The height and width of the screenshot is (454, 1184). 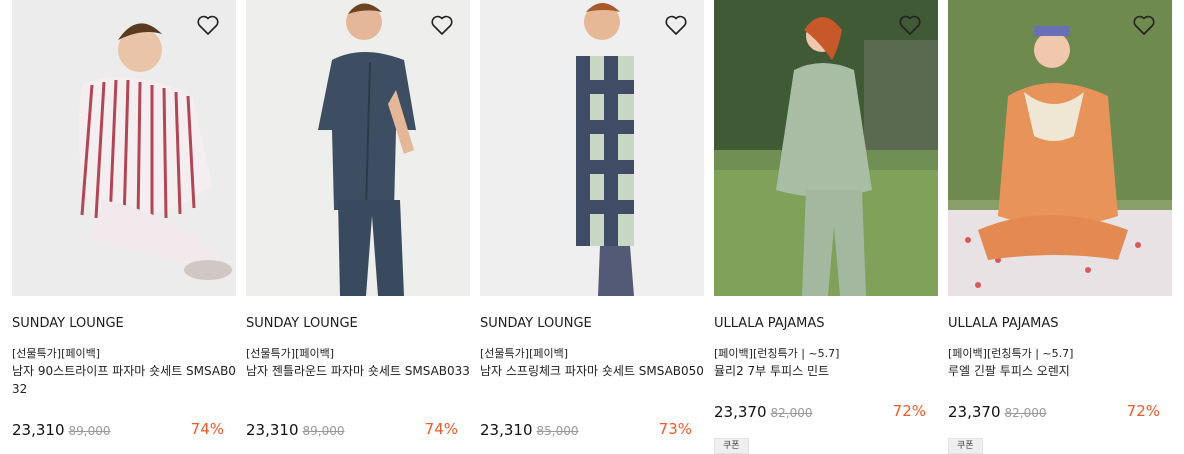 What do you see at coordinates (124, 380) in the screenshot?
I see `product-name: 남자 90스트라이프 파자마 숏세트 SMSAB032` at bounding box center [124, 380].